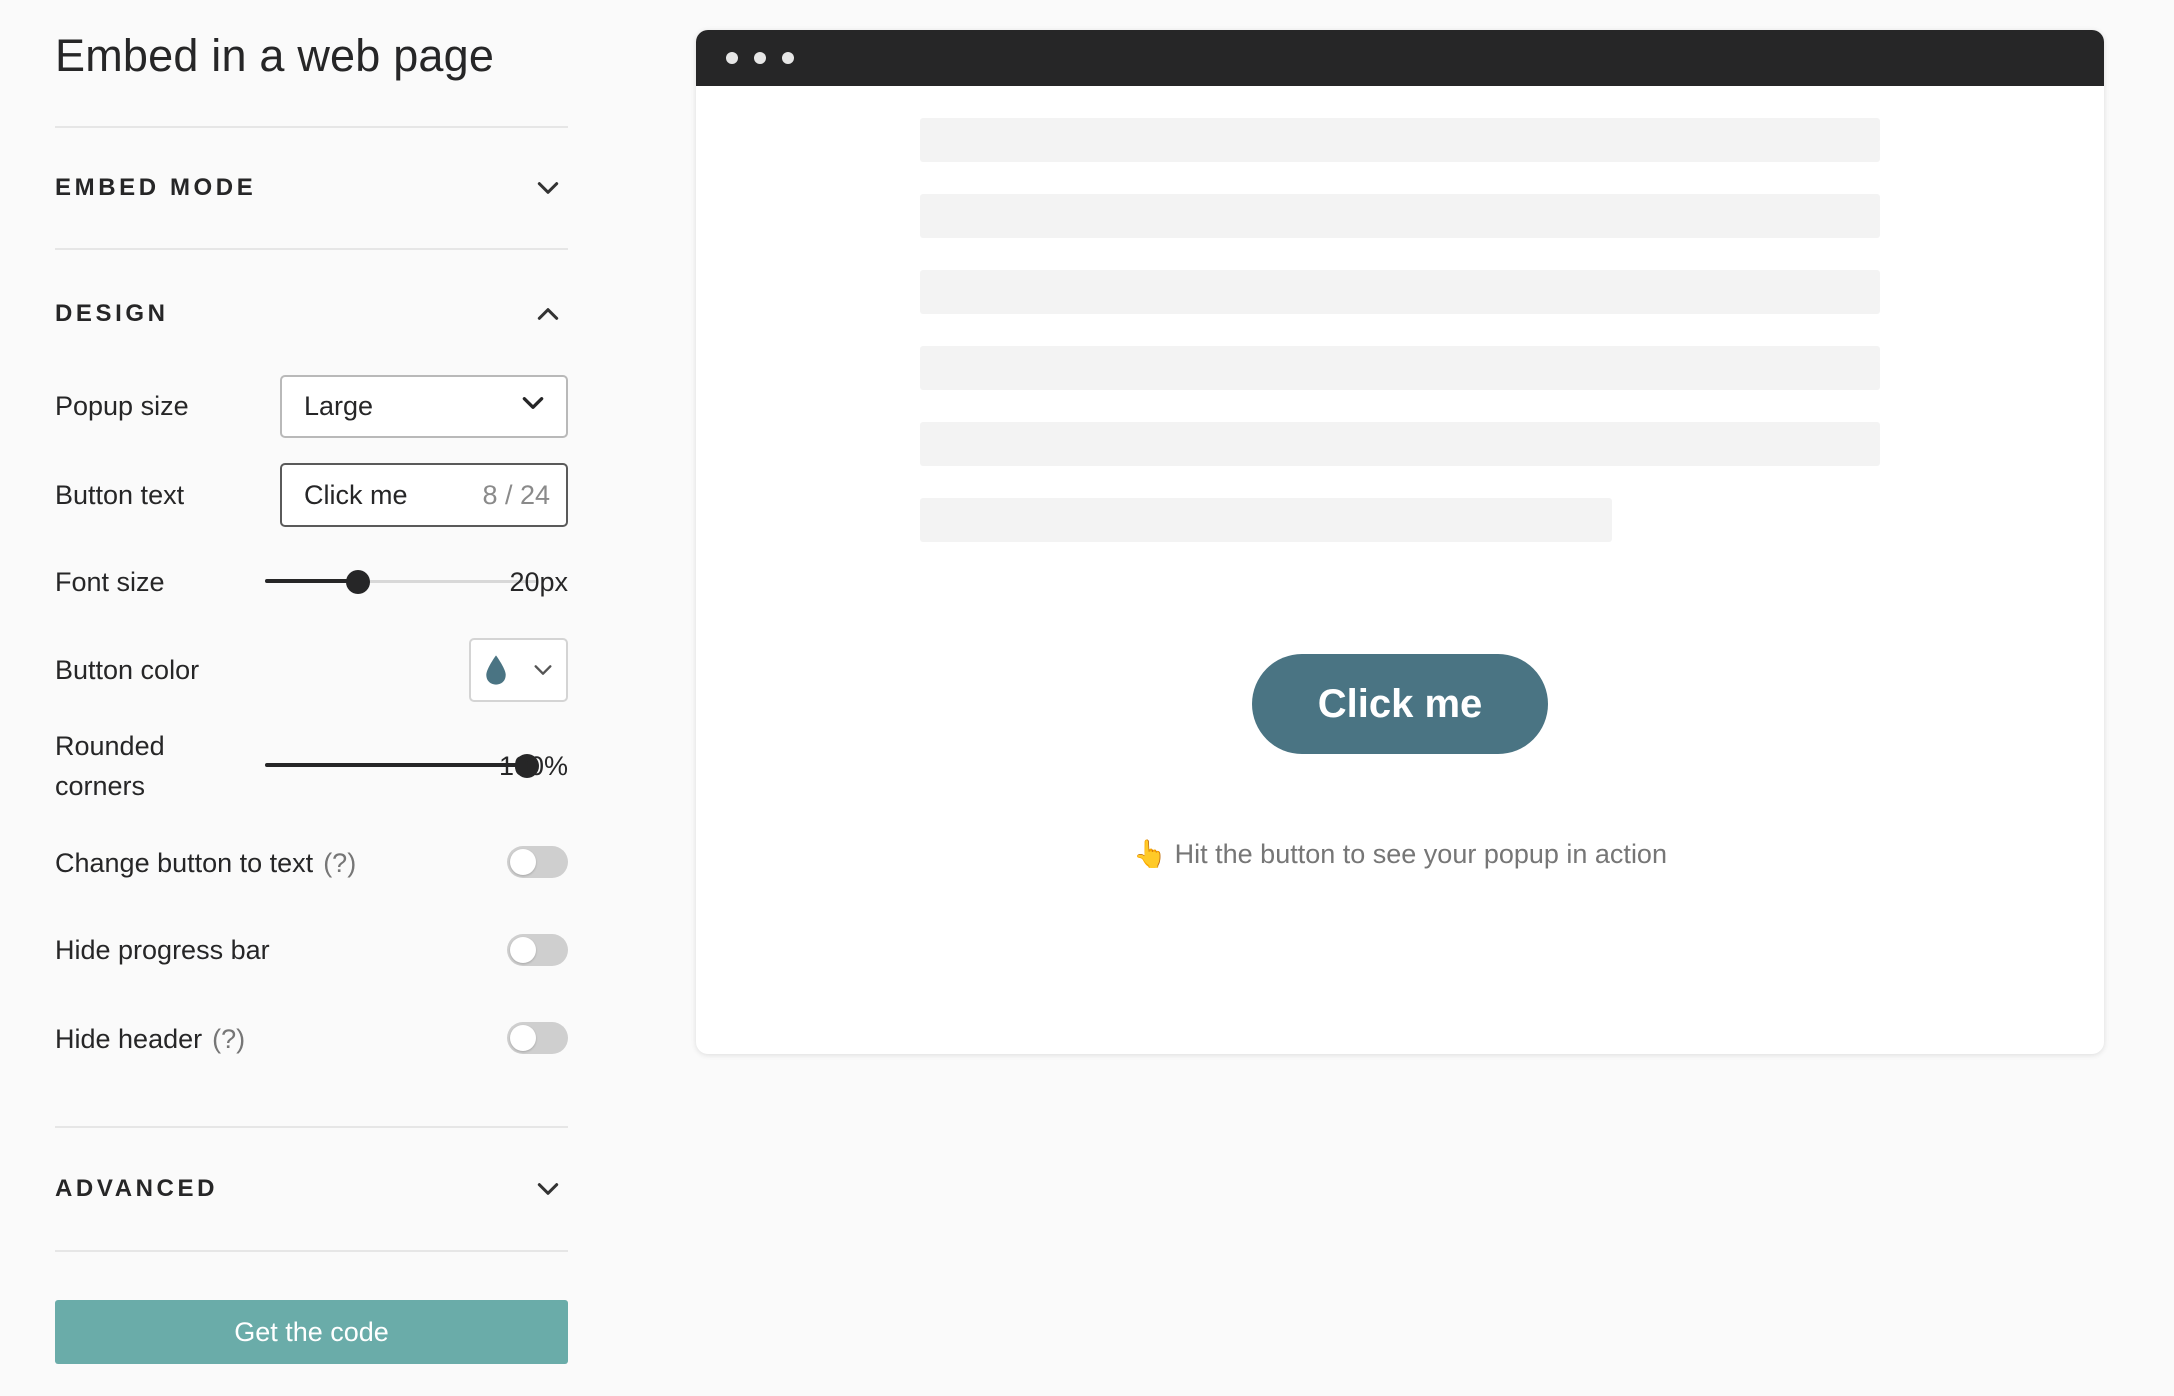  Describe the element at coordinates (533, 766) in the screenshot. I see `rounded-corners-value: 100%` at that location.